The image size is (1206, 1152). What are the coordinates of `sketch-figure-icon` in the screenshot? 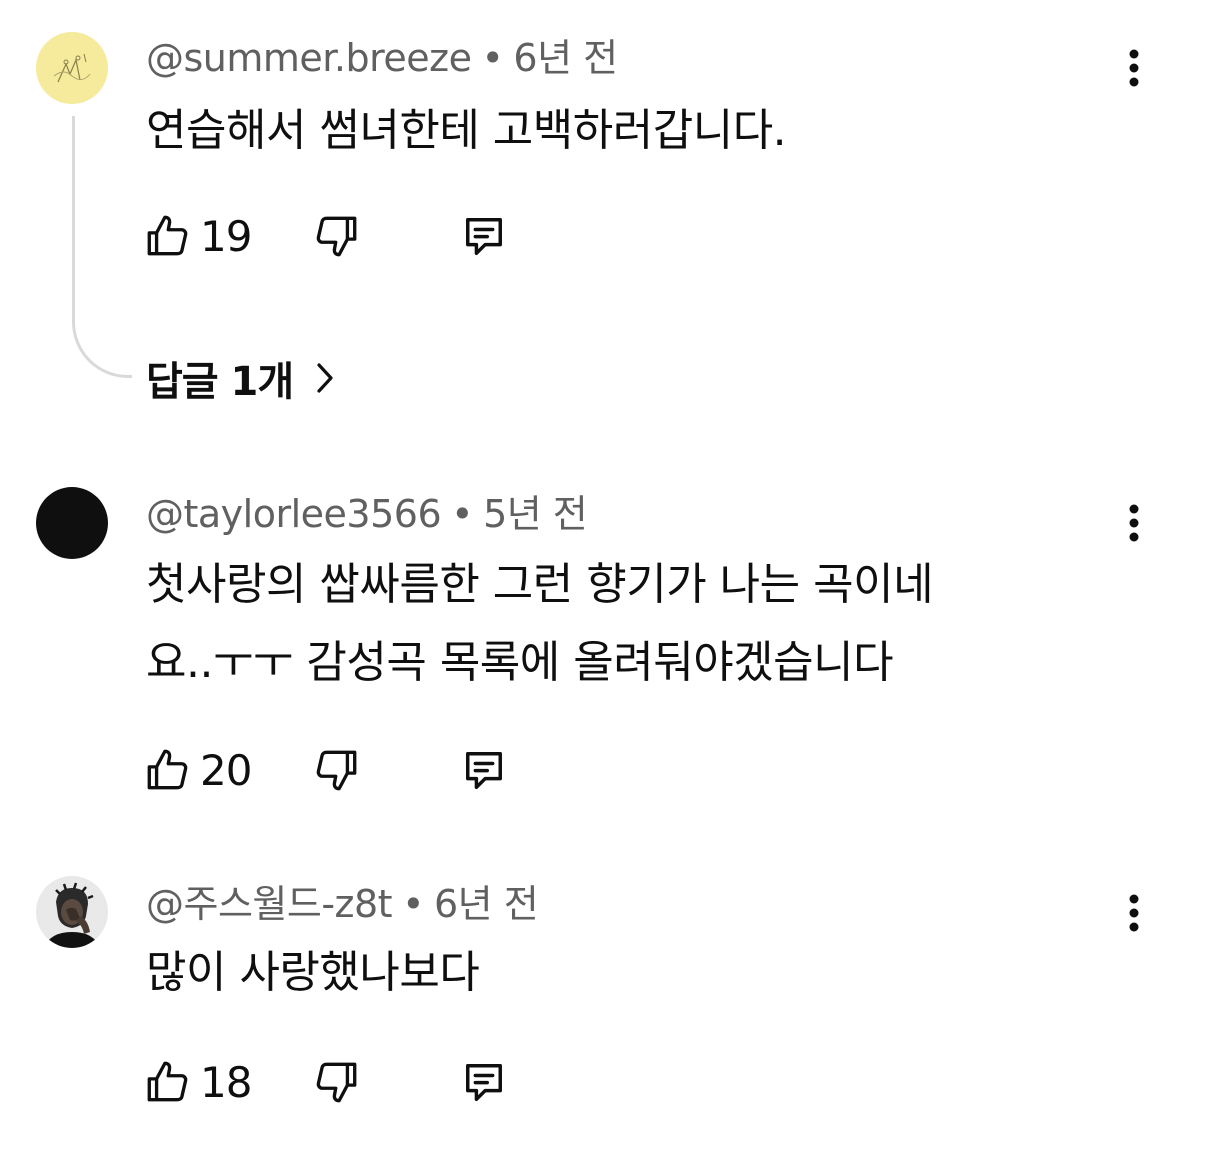 It's located at (72, 68).